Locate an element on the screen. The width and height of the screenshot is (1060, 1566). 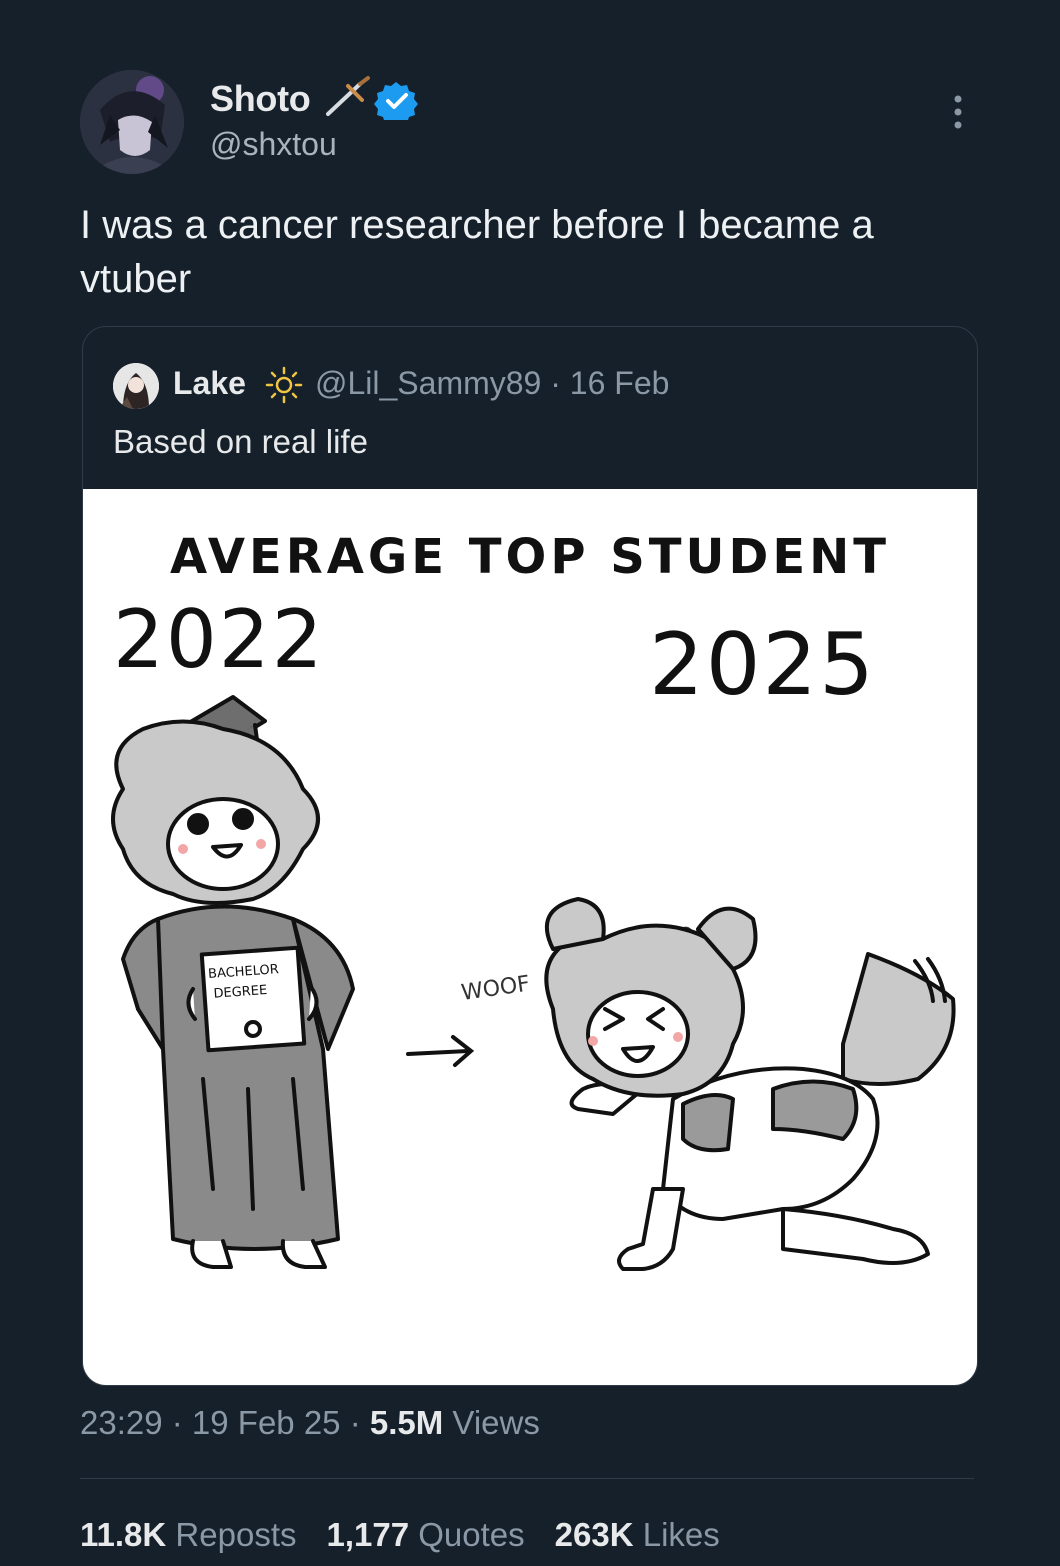
divider is located at coordinates (527, 1478).